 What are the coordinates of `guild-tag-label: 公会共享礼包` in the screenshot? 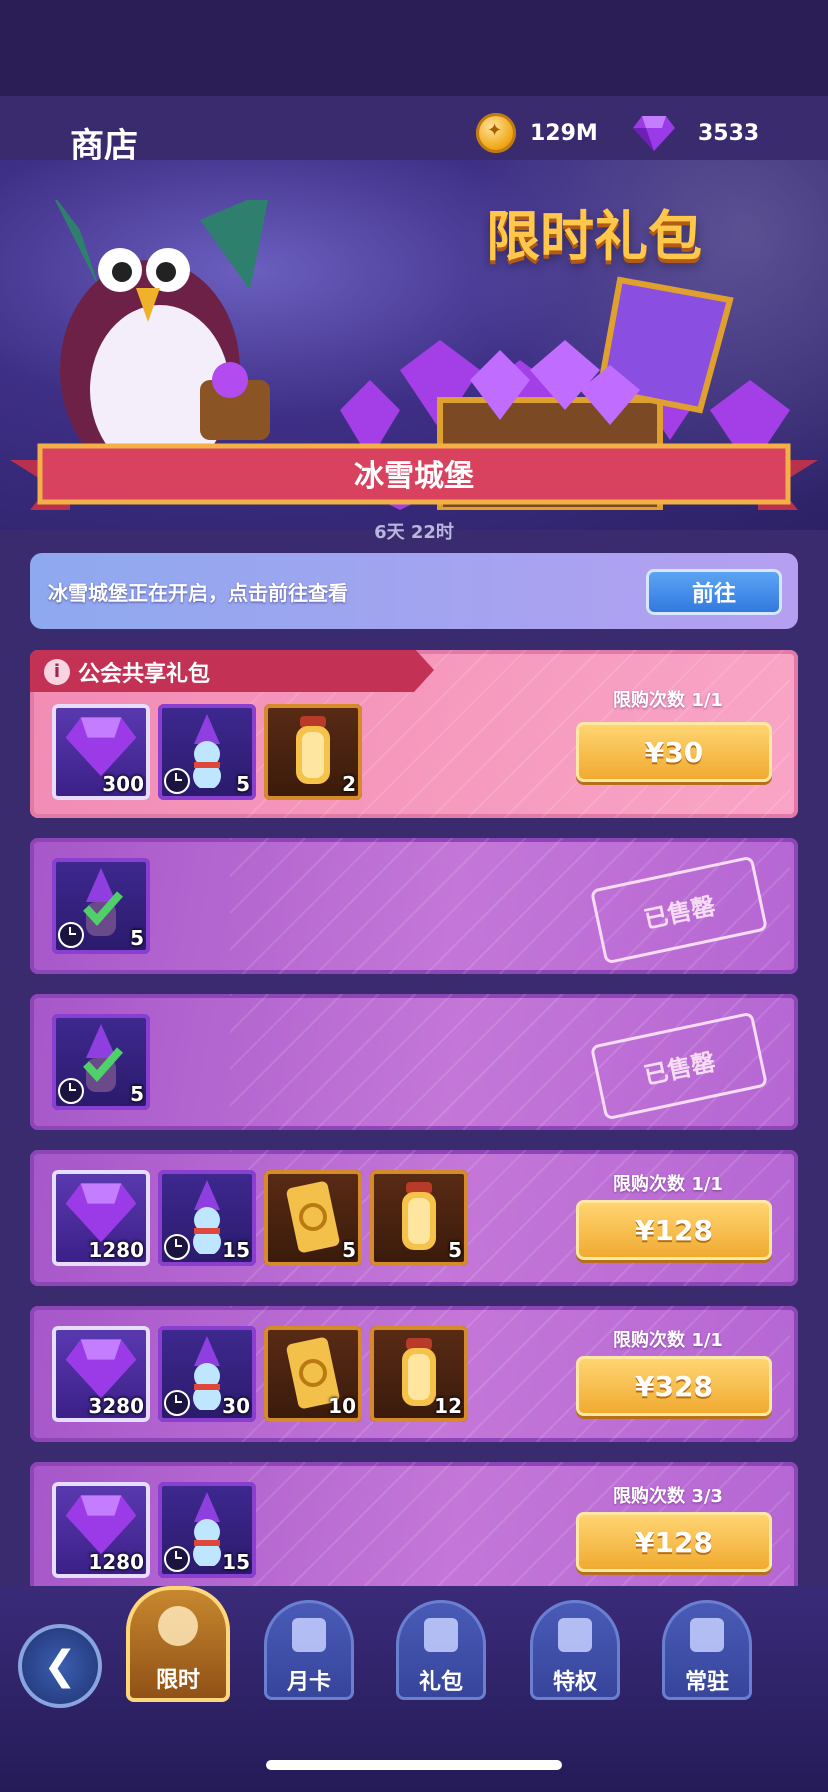 It's located at (144, 674).